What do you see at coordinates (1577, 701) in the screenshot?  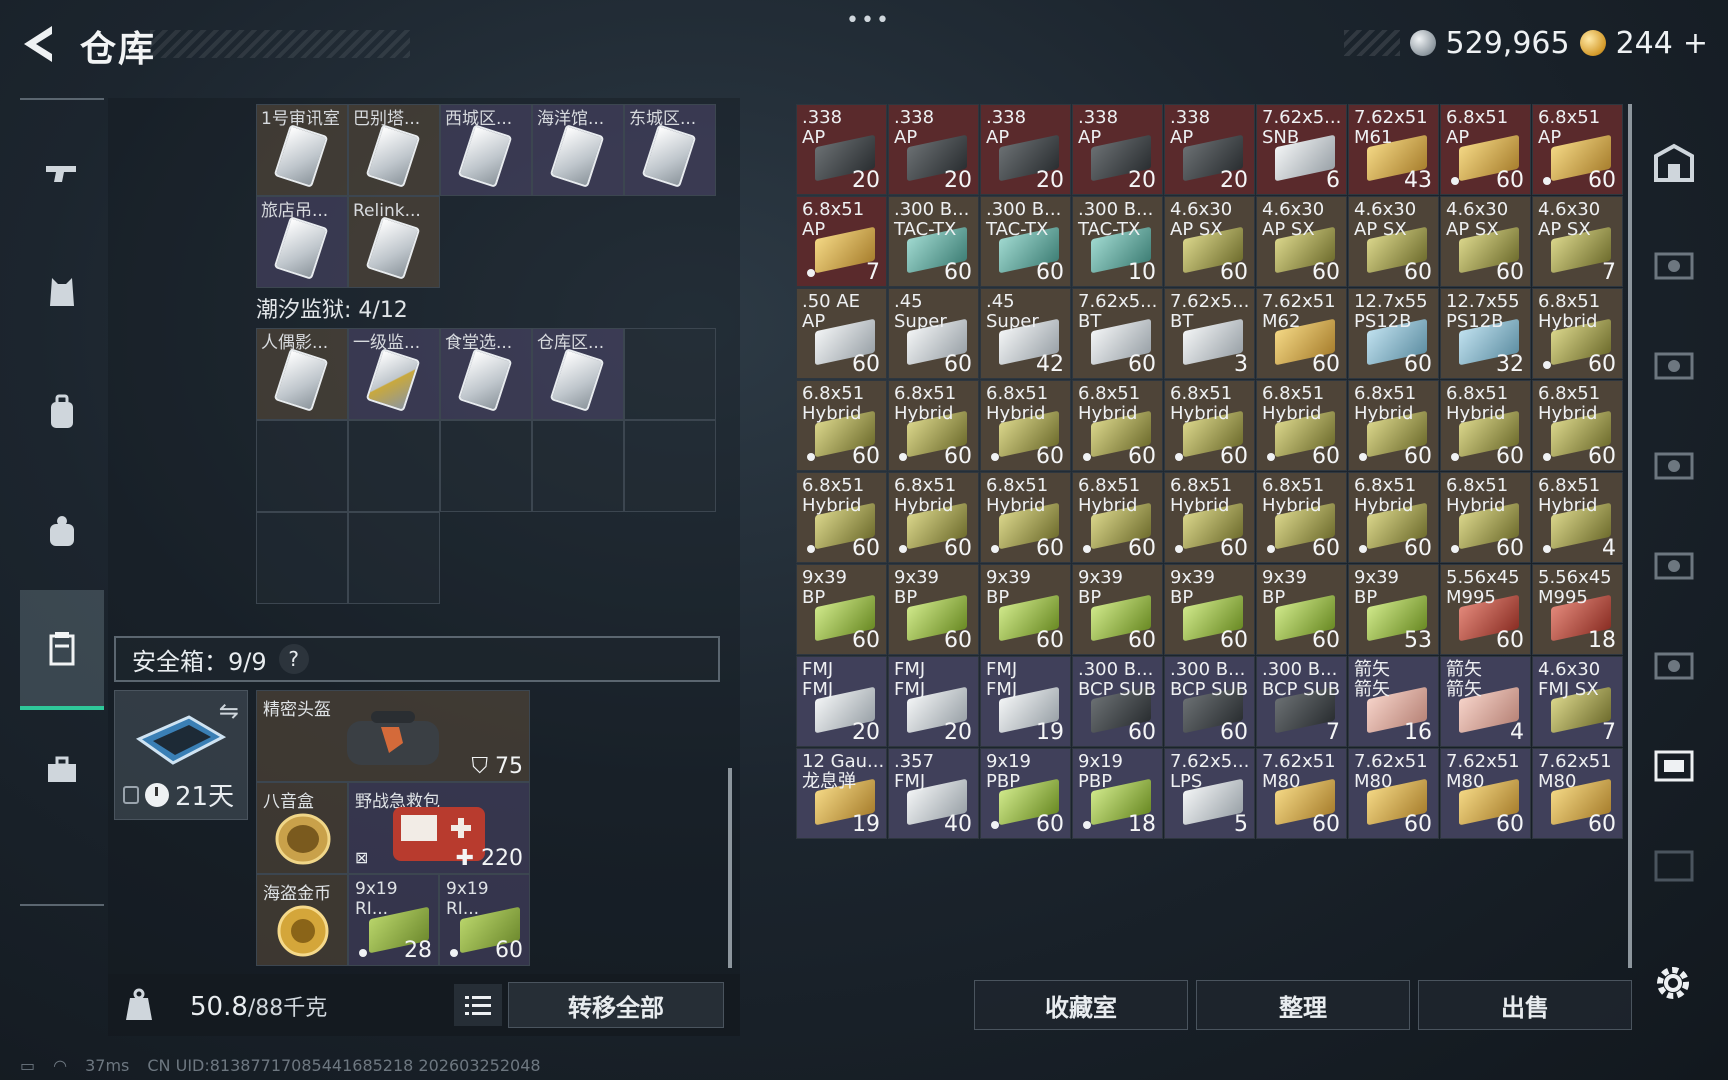 I see `ammo-item: 4.6x30 FMJ SX 7` at bounding box center [1577, 701].